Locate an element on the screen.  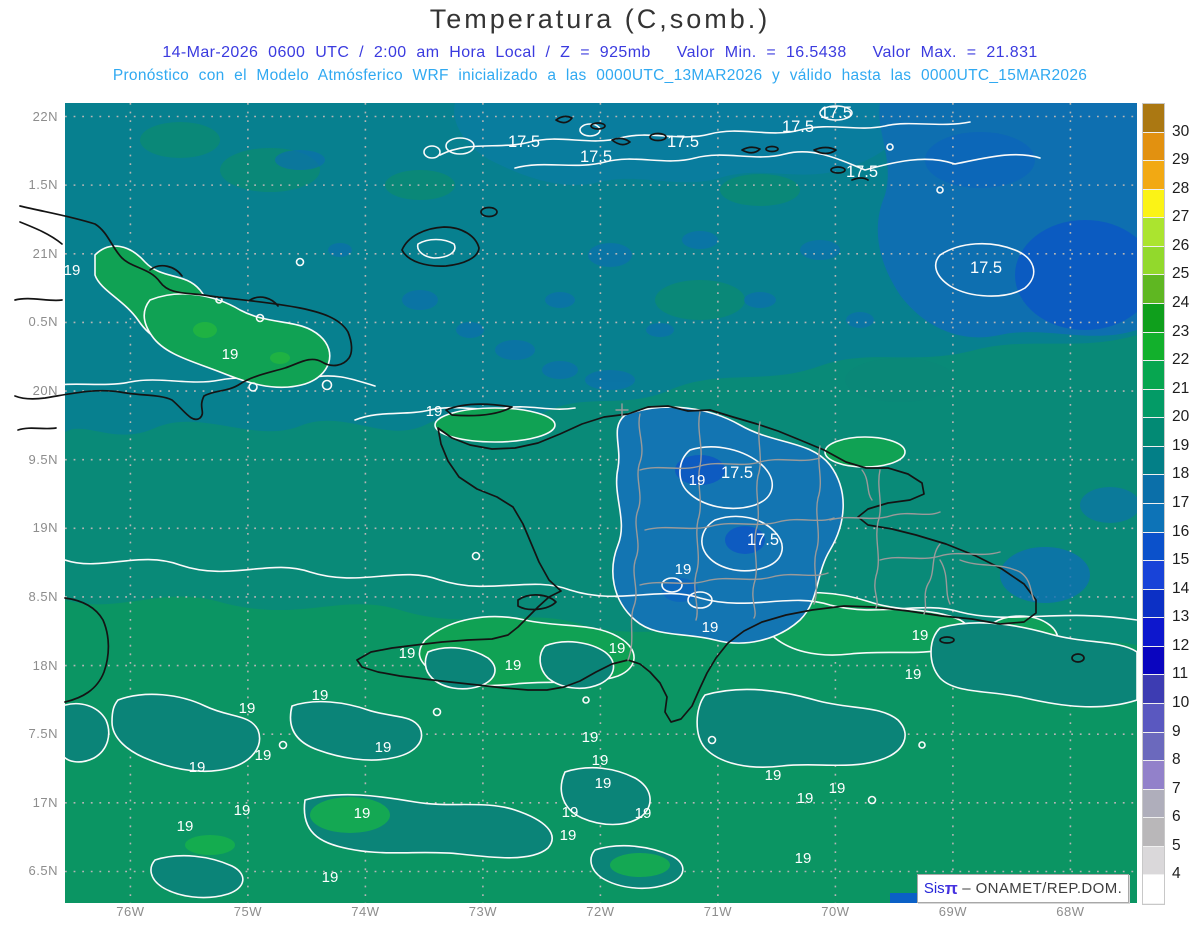
colorbar-tick-label: 29 is located at coordinates (1181, 160).